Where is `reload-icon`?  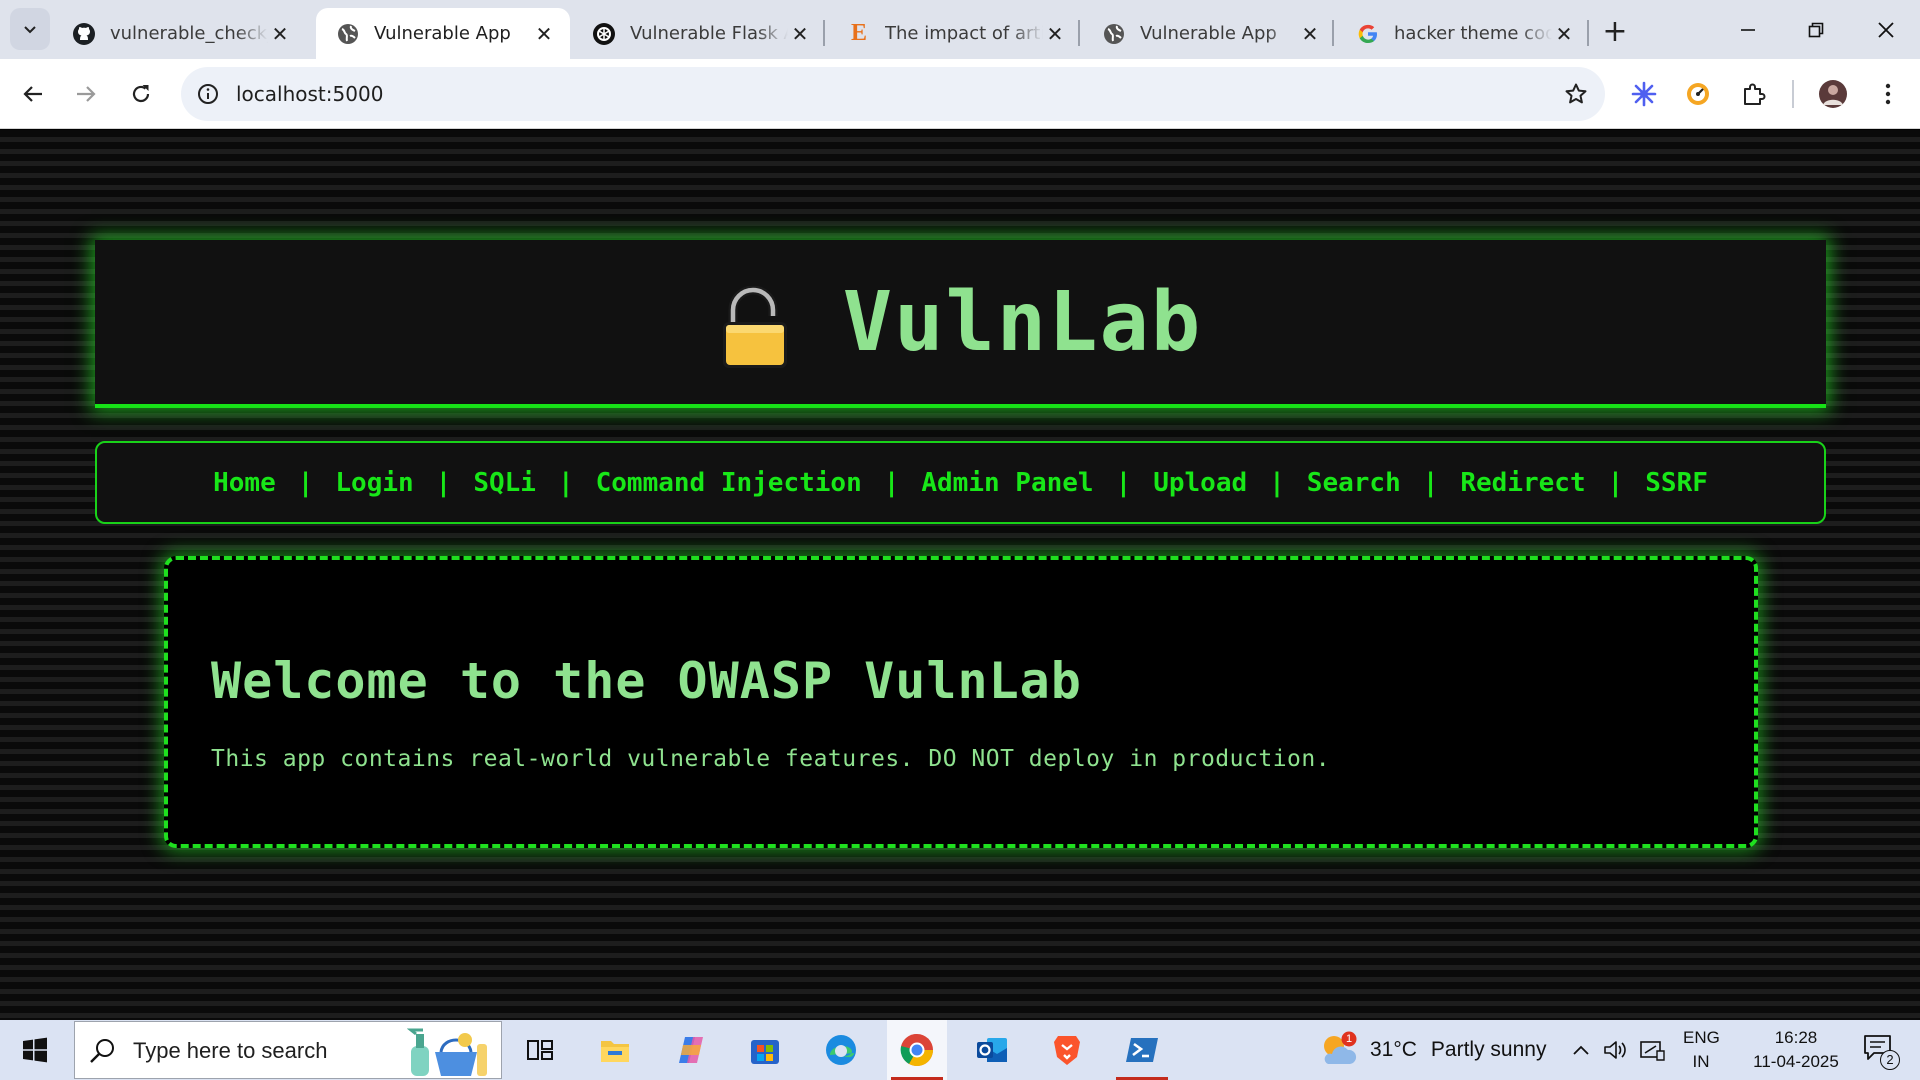 reload-icon is located at coordinates (141, 94).